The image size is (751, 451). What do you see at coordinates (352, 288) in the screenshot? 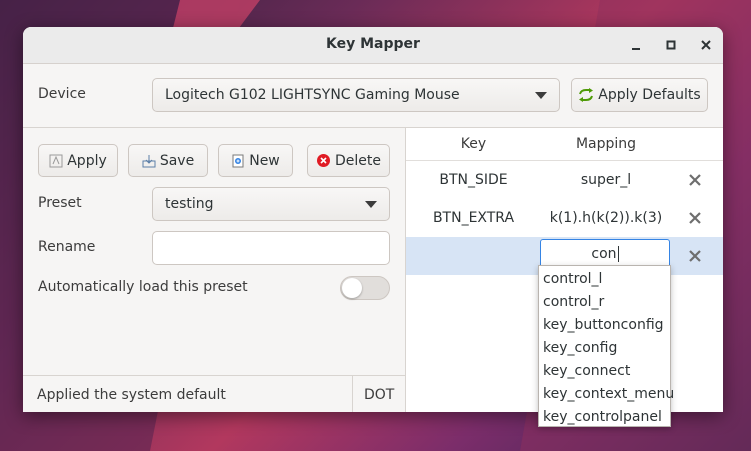
I see `toggle-knob` at bounding box center [352, 288].